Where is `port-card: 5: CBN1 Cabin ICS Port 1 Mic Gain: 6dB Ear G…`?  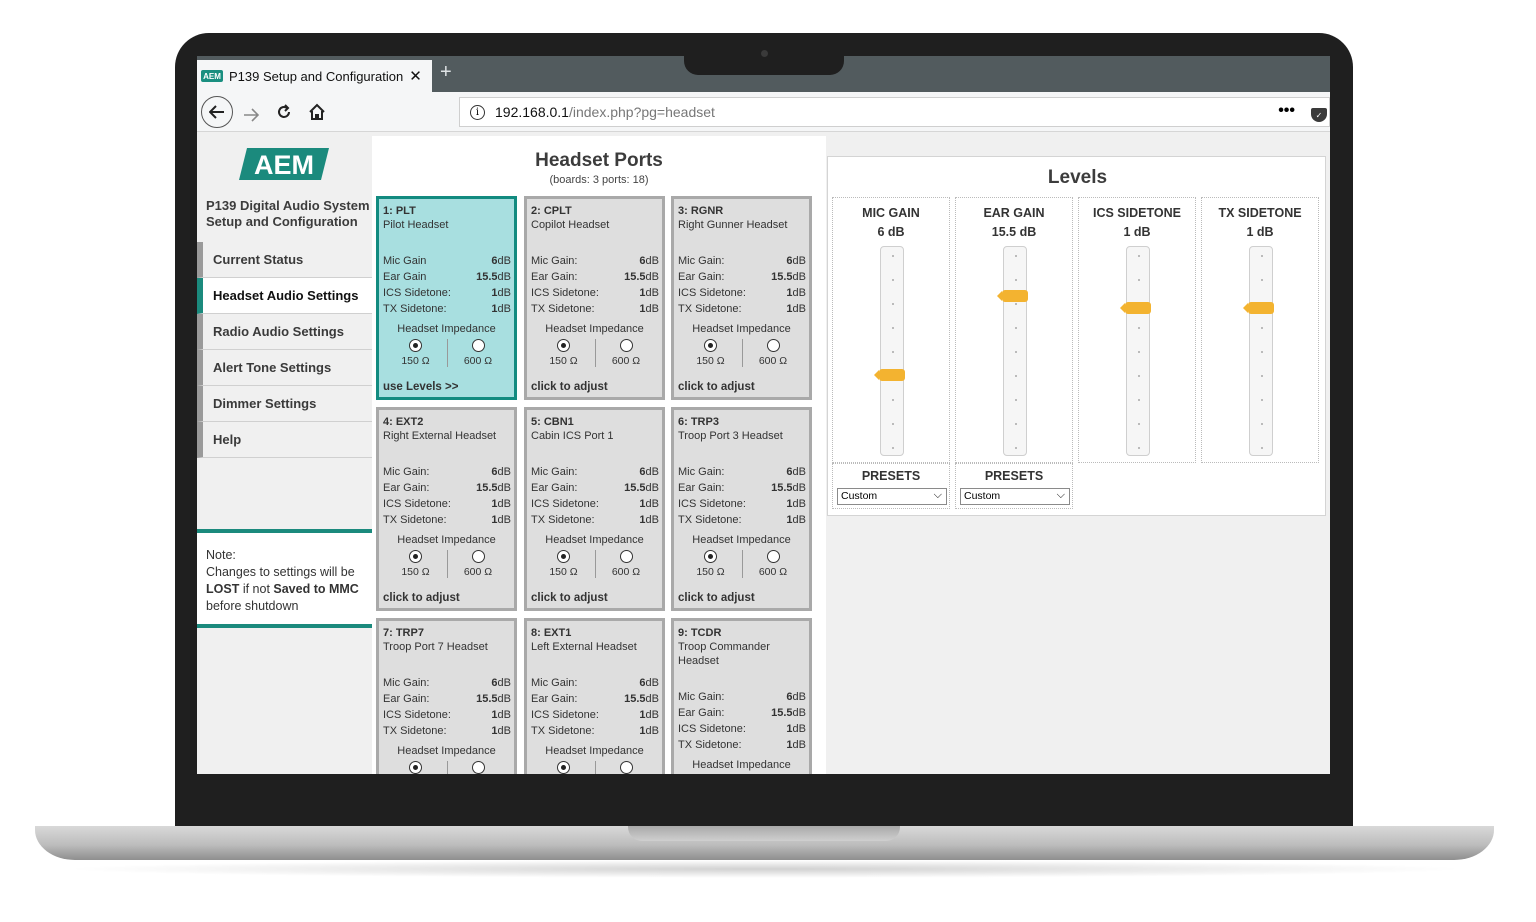 port-card: 5: CBN1 Cabin ICS Port 1 Mic Gain: 6dB Ear G… is located at coordinates (594, 509).